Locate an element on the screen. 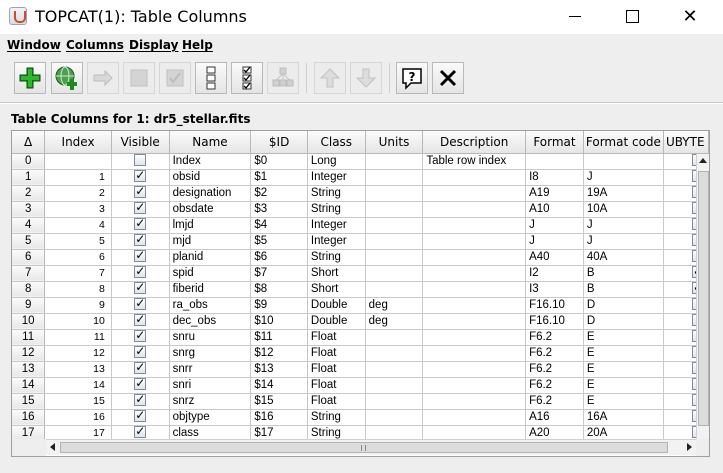  table-row: 33 obsdate$3String A1010A is located at coordinates (360, 209).